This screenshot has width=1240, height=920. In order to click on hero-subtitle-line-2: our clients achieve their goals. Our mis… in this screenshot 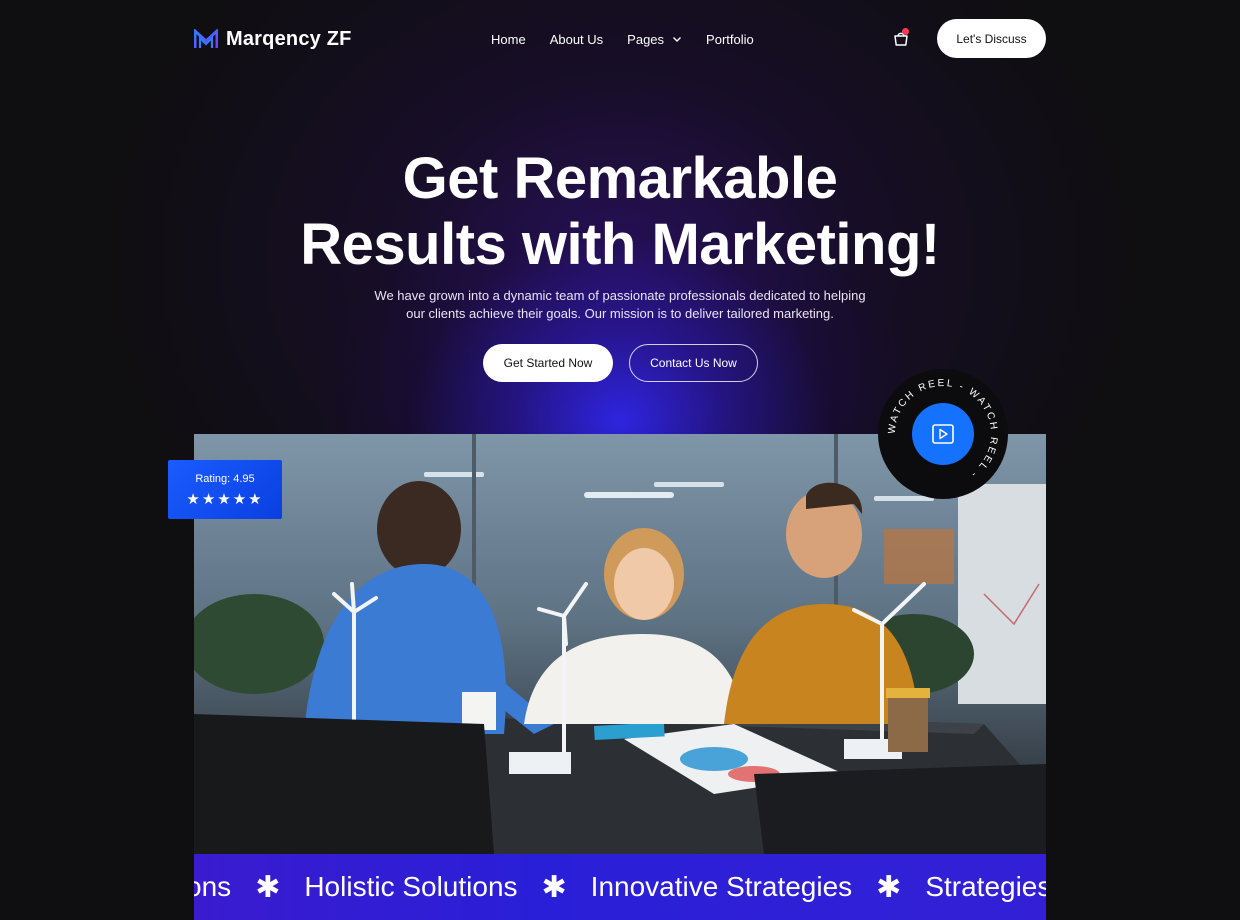, I will do `click(620, 313)`.